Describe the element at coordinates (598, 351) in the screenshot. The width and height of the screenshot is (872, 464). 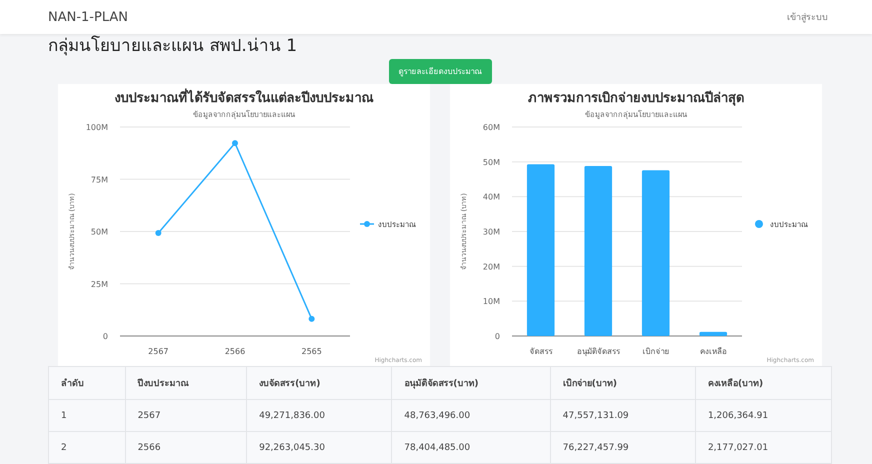
I see `x-tick-label: อนุมัติจัดสรร` at that location.